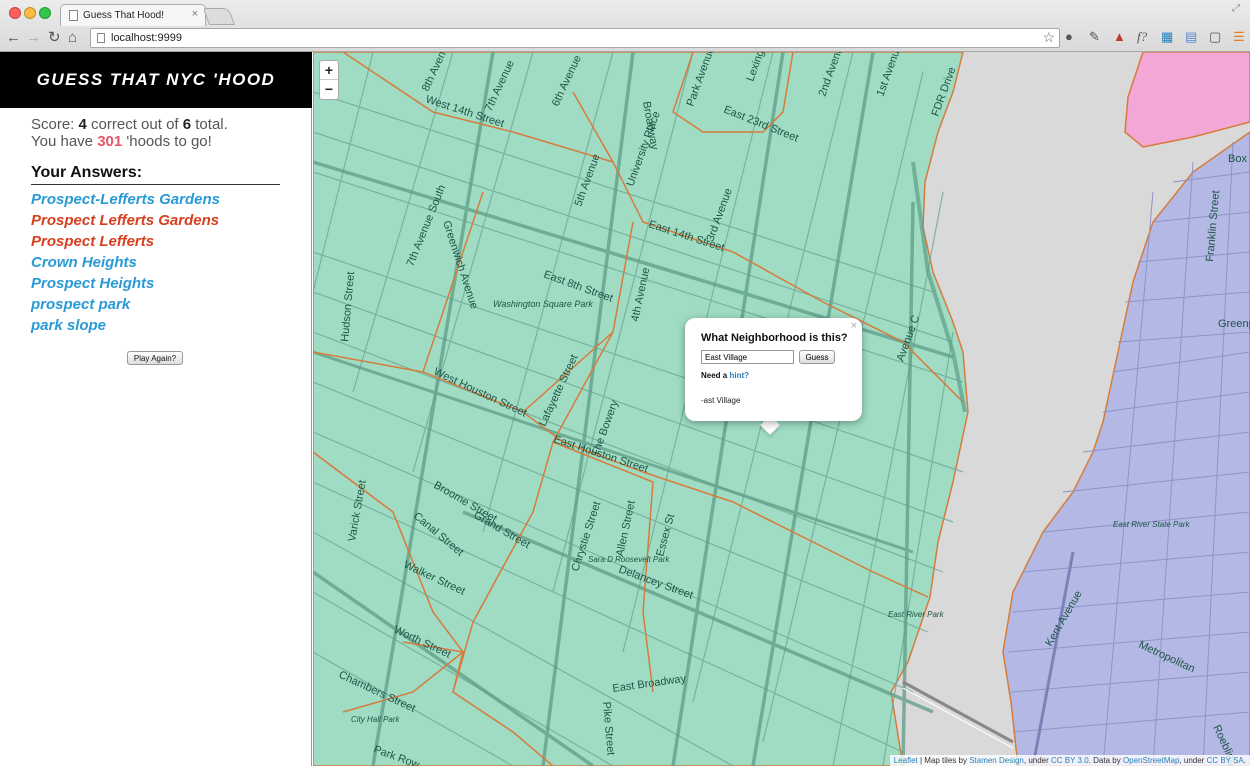  Describe the element at coordinates (1119, 36) in the screenshot. I see `extension-icon: ▲` at that location.